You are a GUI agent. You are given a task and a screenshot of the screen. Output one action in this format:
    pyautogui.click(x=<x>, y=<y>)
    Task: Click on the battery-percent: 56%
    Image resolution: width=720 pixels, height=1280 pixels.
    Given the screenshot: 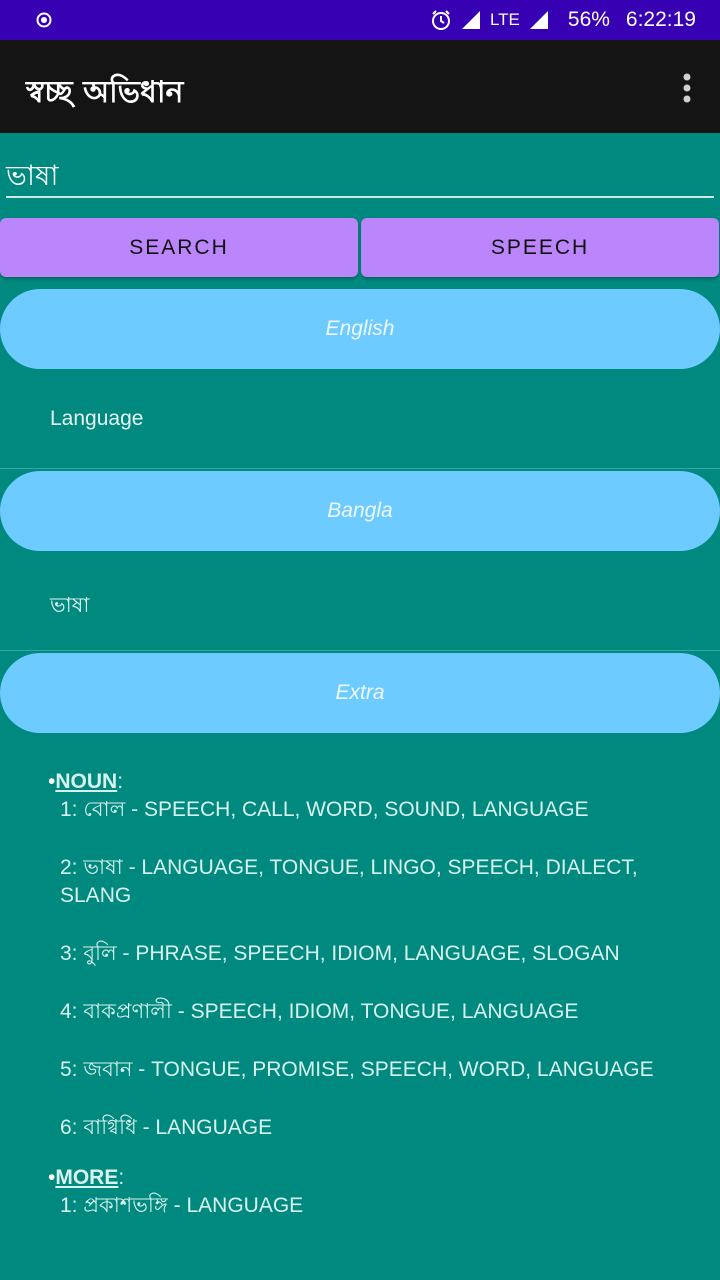 What is the action you would take?
    pyautogui.click(x=588, y=19)
    